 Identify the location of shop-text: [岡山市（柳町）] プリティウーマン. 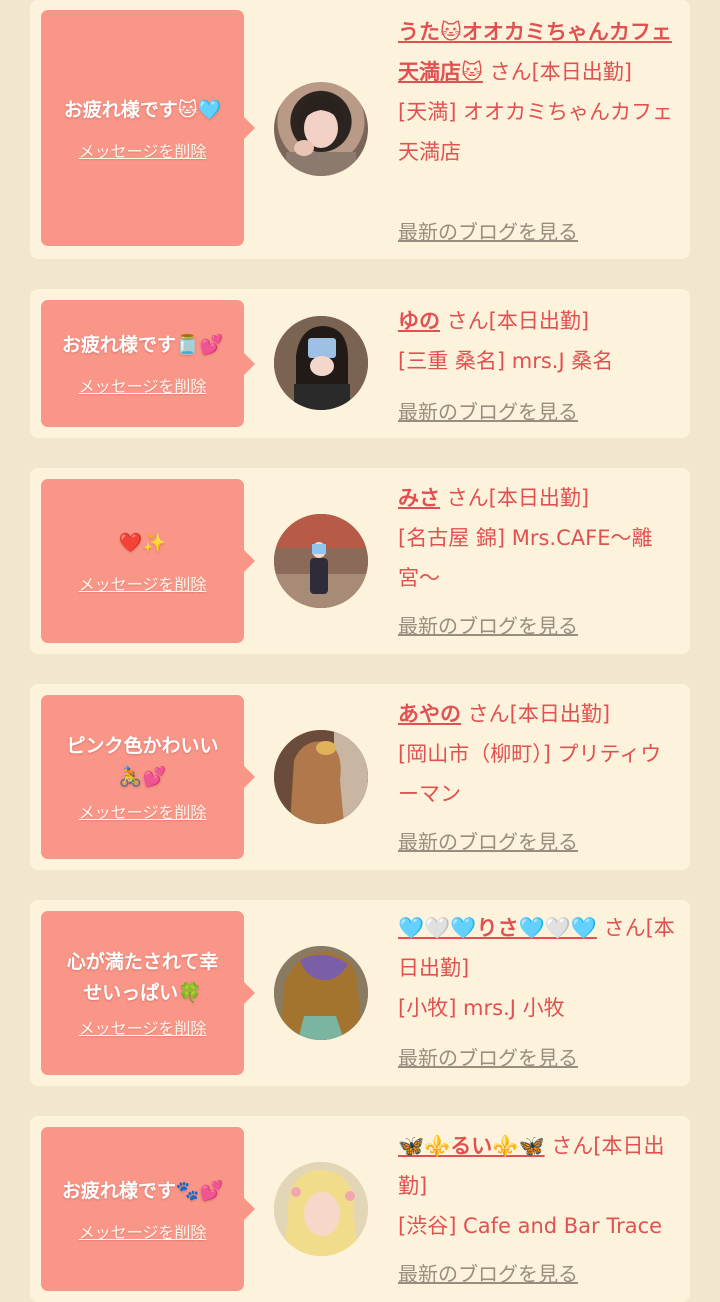
(530, 774).